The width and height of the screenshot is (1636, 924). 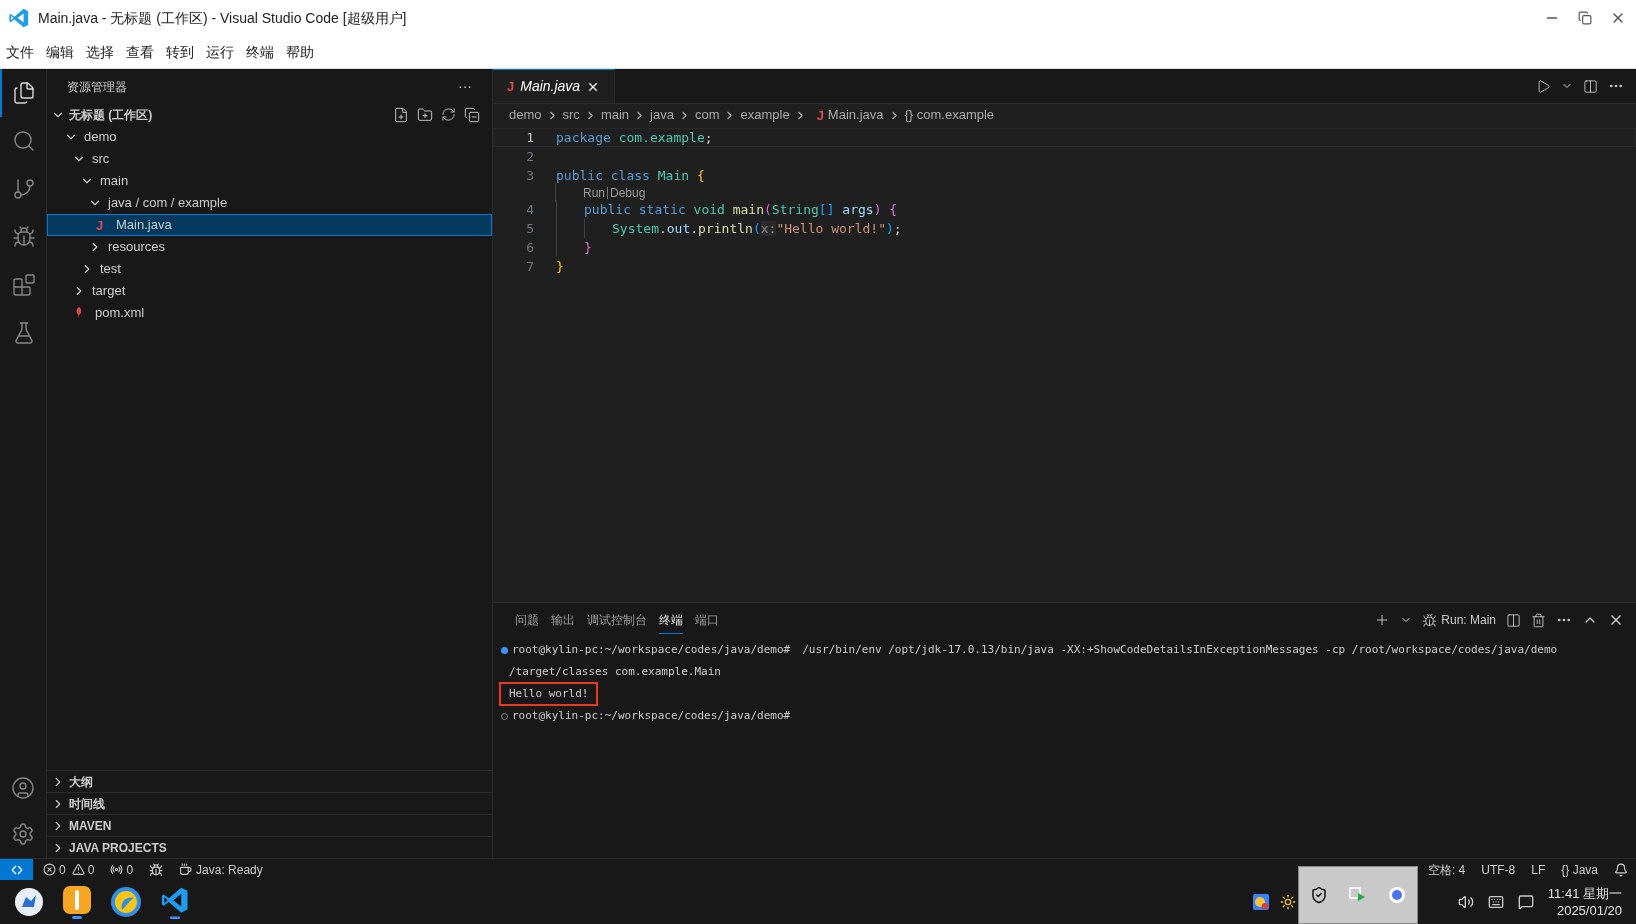 What do you see at coordinates (269, 203) in the screenshot?
I see `tree-item: java / com / example` at bounding box center [269, 203].